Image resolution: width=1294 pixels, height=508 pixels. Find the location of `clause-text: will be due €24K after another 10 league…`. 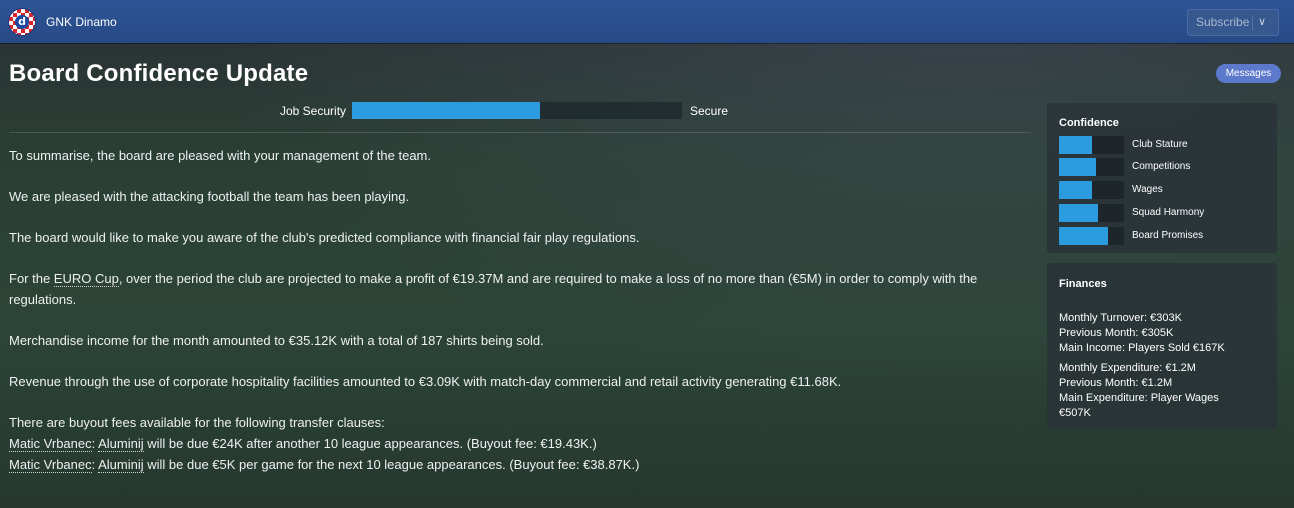

clause-text: will be due €24K after another 10 league… is located at coordinates (370, 443).